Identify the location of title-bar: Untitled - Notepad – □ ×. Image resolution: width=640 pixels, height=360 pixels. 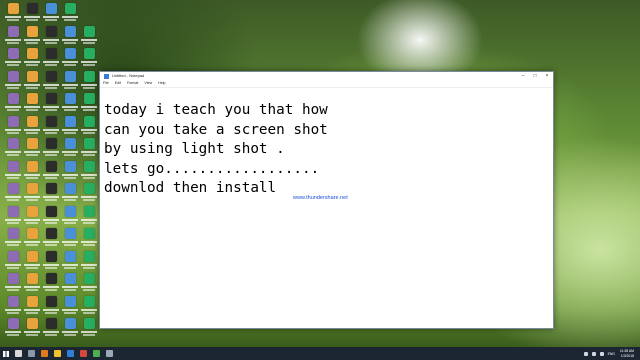
(326, 76).